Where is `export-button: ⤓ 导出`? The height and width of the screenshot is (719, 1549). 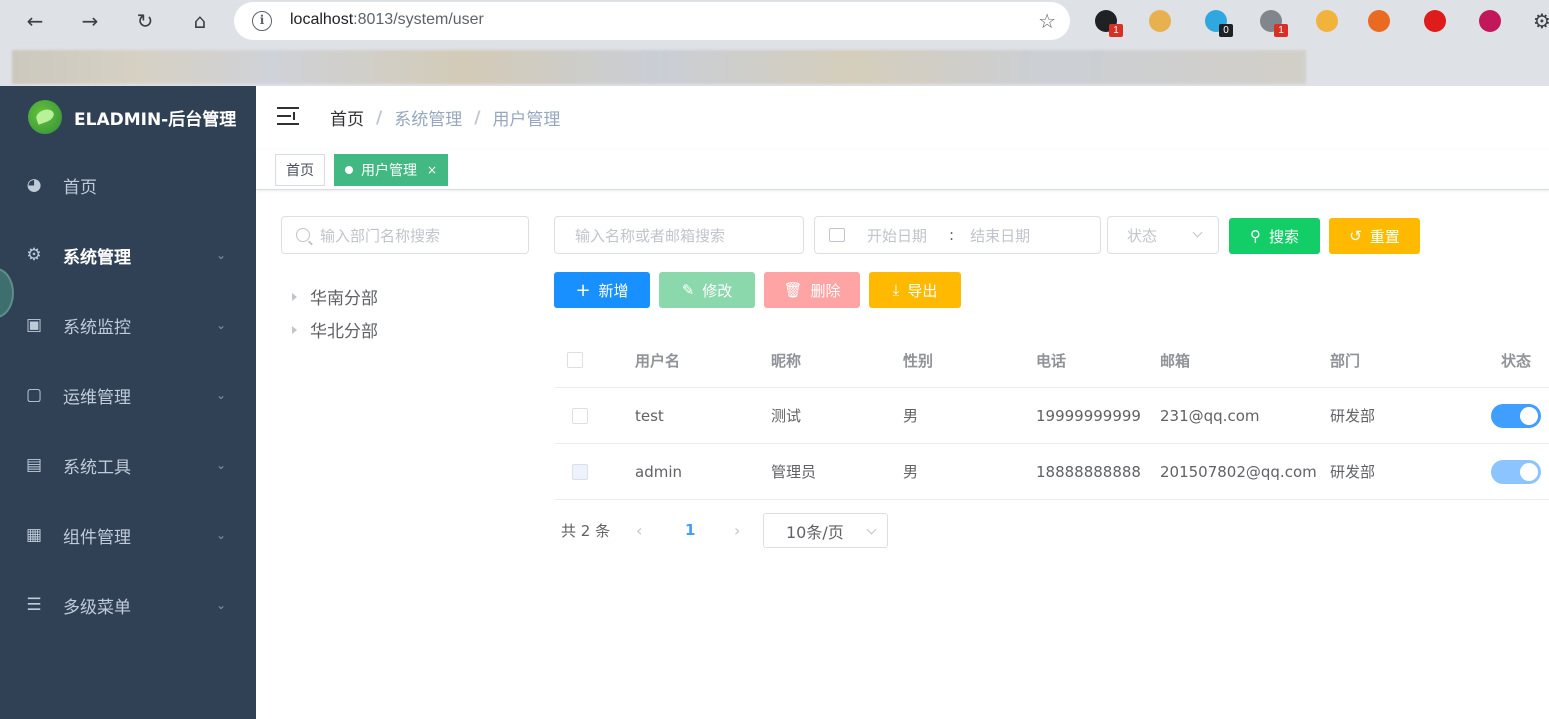
export-button: ⤓ 导出 is located at coordinates (915, 290).